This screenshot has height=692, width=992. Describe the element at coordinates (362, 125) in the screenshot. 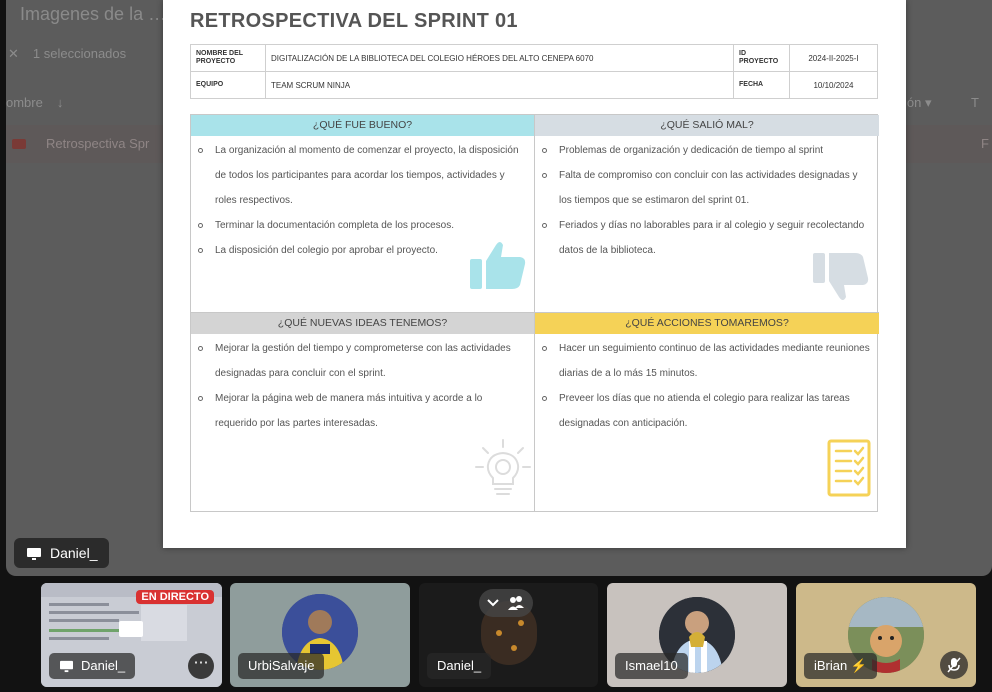

I see `quadrant-header: ¿QUÉ FUE BUENO?` at that location.